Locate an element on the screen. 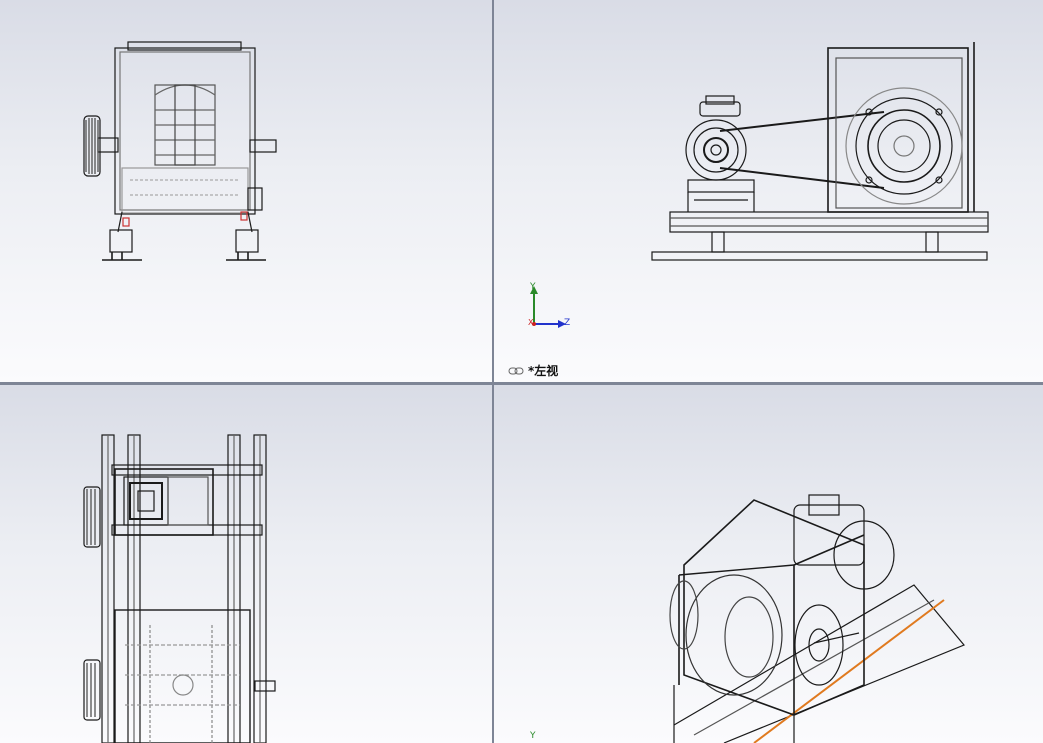 The image size is (1043, 743). triad-y-label: Y is located at coordinates (533, 287).